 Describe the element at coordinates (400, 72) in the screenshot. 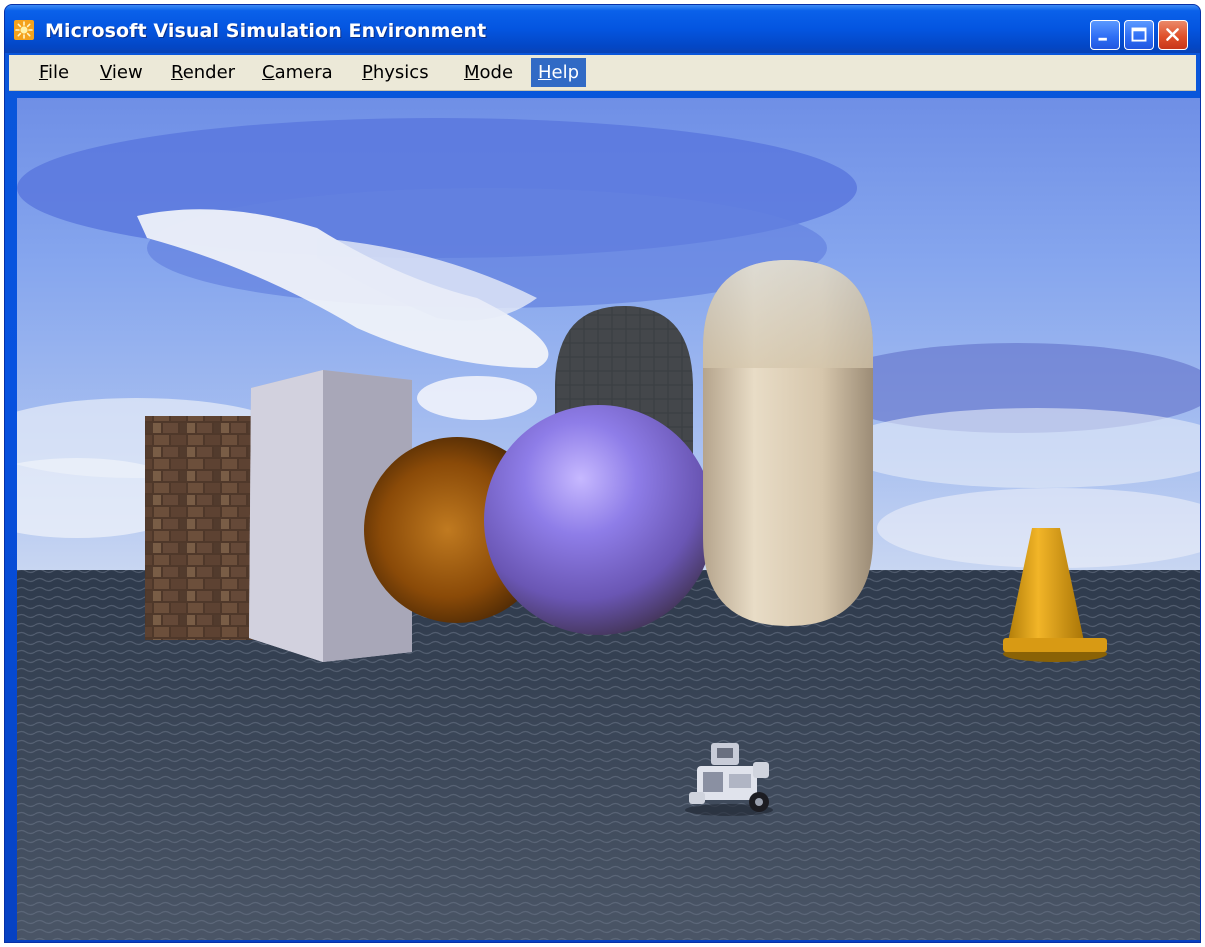

I see `menu-label: hysics` at that location.